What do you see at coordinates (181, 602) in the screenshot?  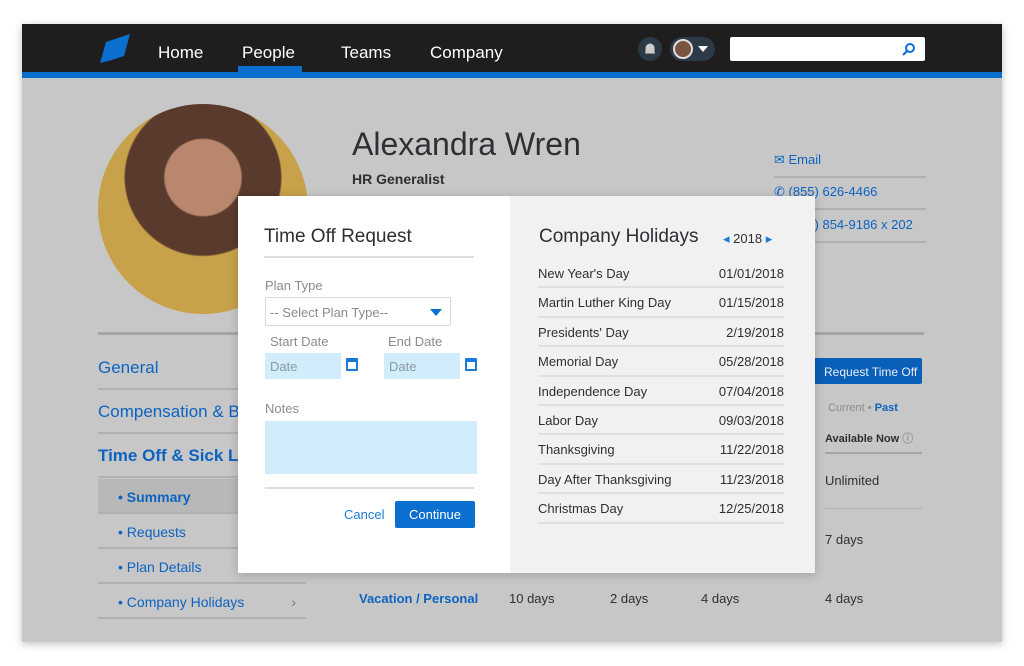 I see `company-holidays-label: • Company Holidays` at bounding box center [181, 602].